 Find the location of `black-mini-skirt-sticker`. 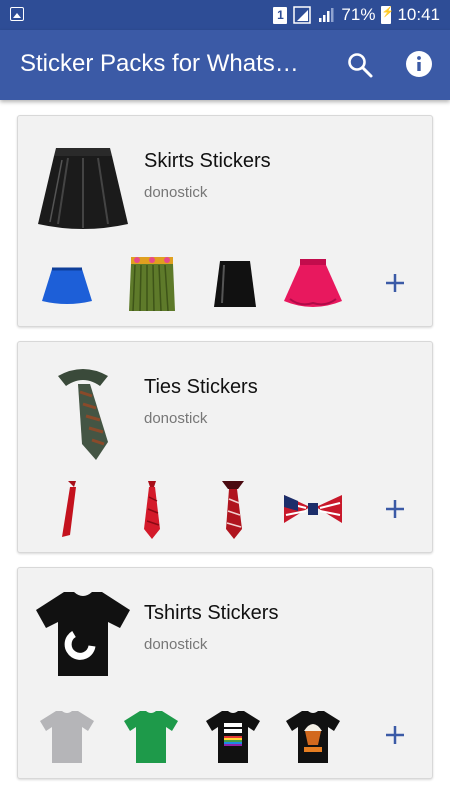

black-mini-skirt-sticker is located at coordinates (235, 284).